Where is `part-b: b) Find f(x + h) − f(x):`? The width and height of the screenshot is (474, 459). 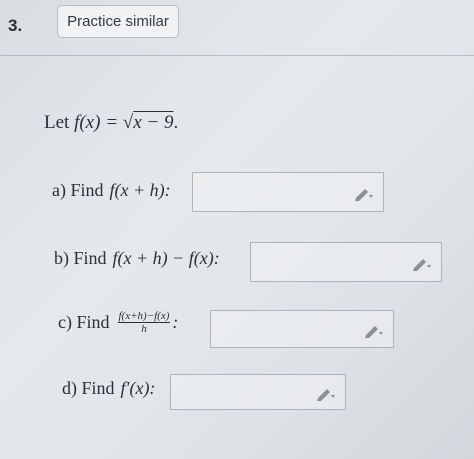 part-b: b) Find f(x + h) − f(x): is located at coordinates (137, 258).